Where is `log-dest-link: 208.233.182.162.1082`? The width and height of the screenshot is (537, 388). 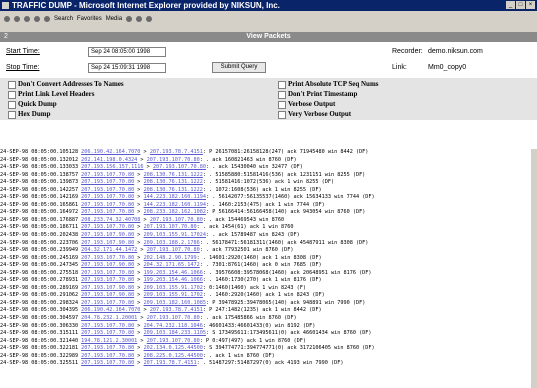 log-dest-link: 208.233.182.162.1082 is located at coordinates (175, 212).